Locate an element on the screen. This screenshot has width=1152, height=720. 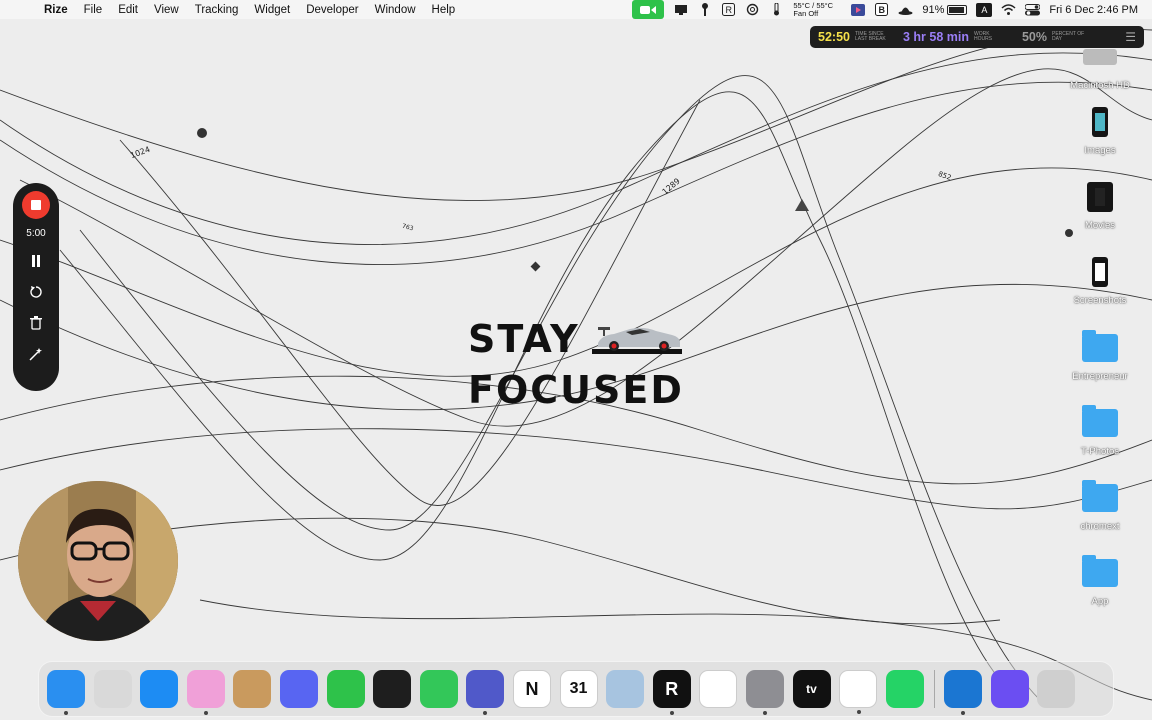
pause-icon is located at coordinates (36, 261).